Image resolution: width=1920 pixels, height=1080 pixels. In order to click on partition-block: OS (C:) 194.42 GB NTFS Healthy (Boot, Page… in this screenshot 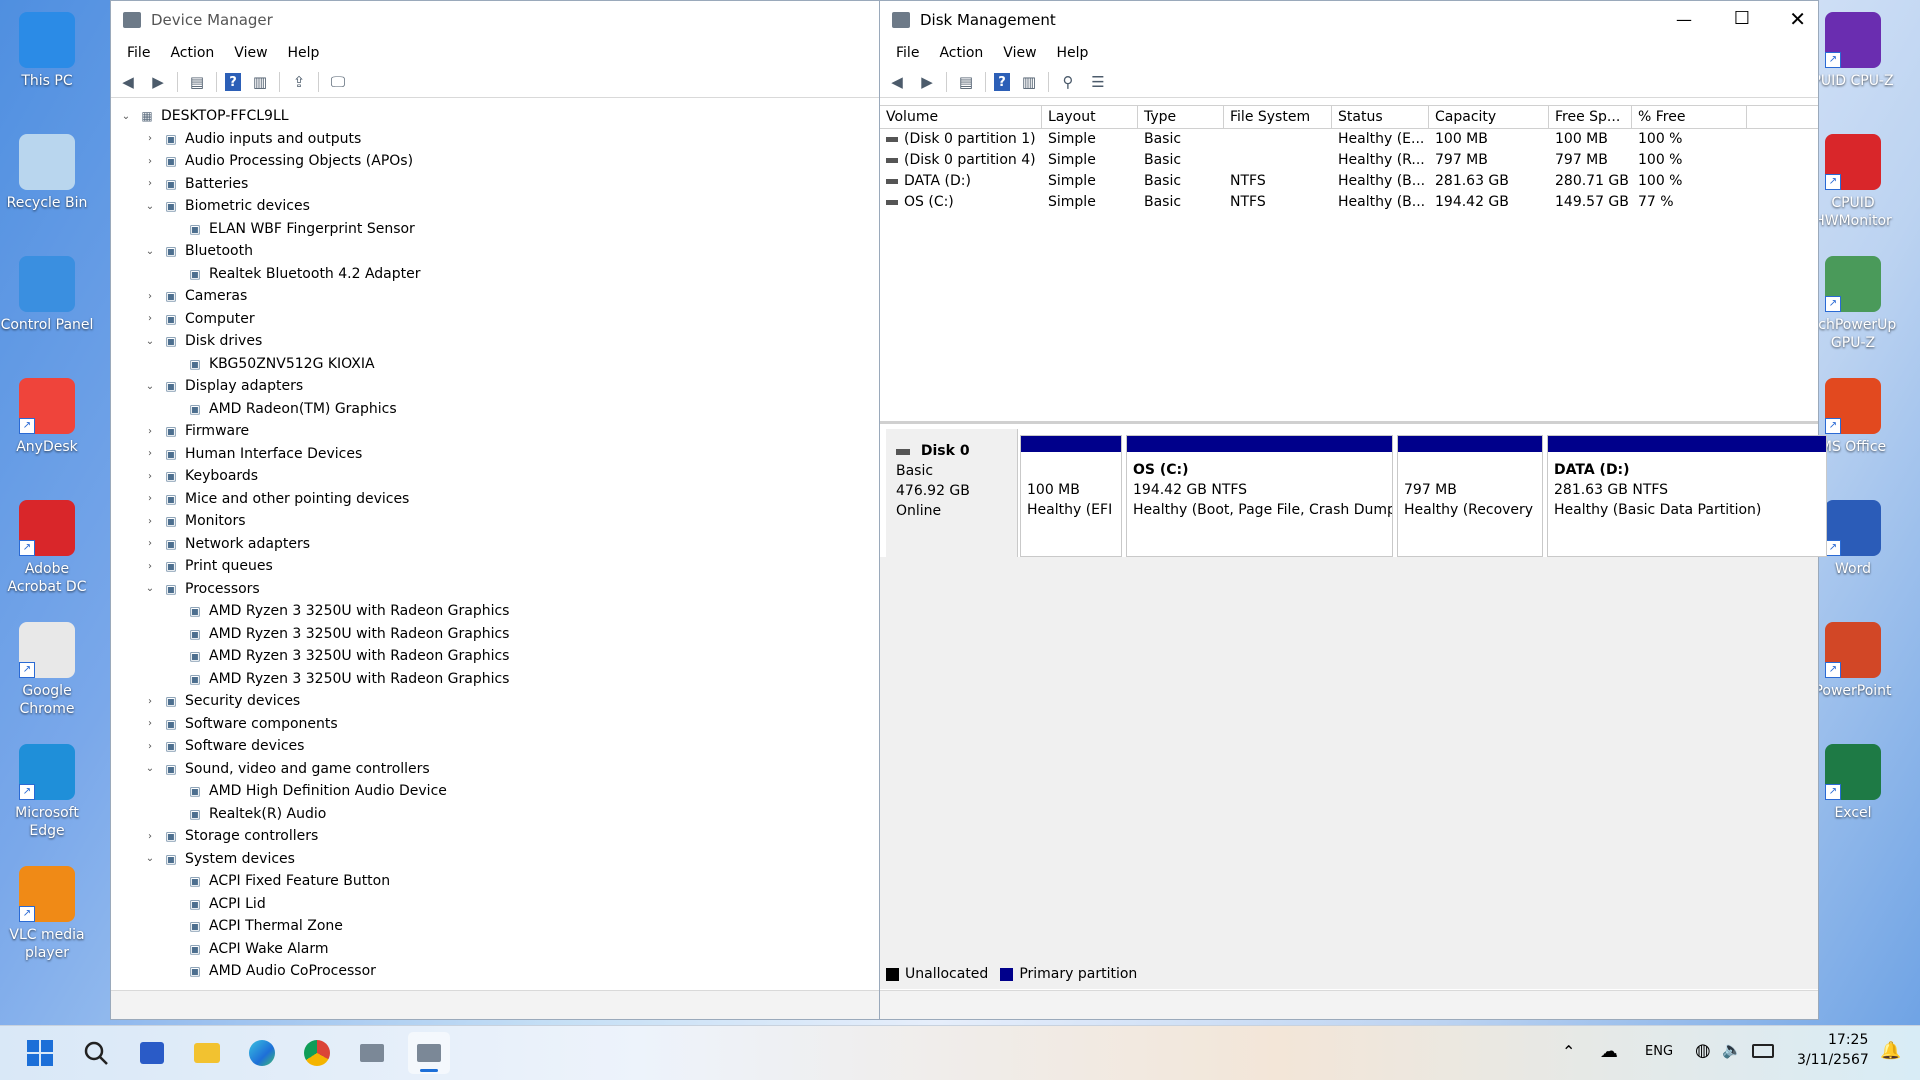, I will do `click(1259, 496)`.